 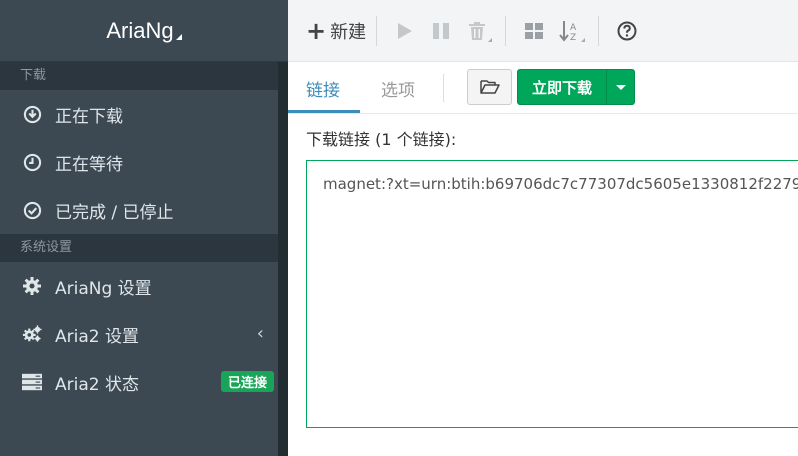 I want to click on svg-text: Z, so click(x=573, y=37).